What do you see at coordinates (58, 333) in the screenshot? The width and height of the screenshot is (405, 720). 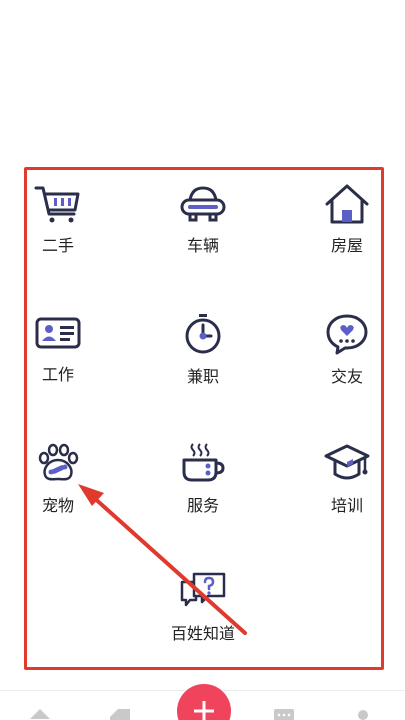 I see `id-card-icon` at bounding box center [58, 333].